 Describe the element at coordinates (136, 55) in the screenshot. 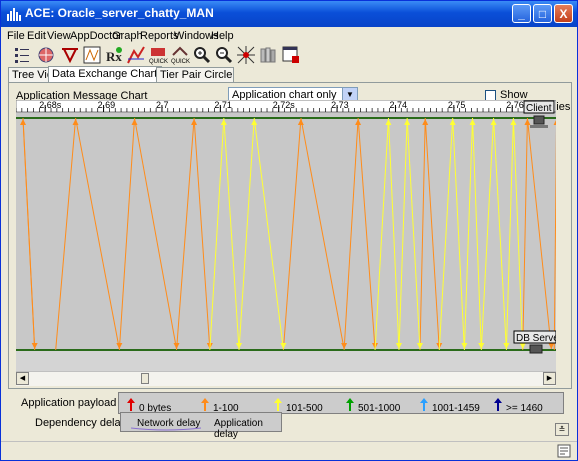

I see `chart-tool-icon` at that location.